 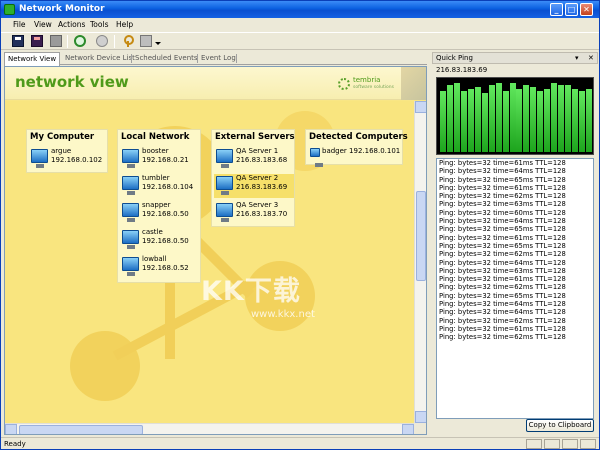 I want to click on tab-network-device-list: Network Device List, so click(x=100, y=58).